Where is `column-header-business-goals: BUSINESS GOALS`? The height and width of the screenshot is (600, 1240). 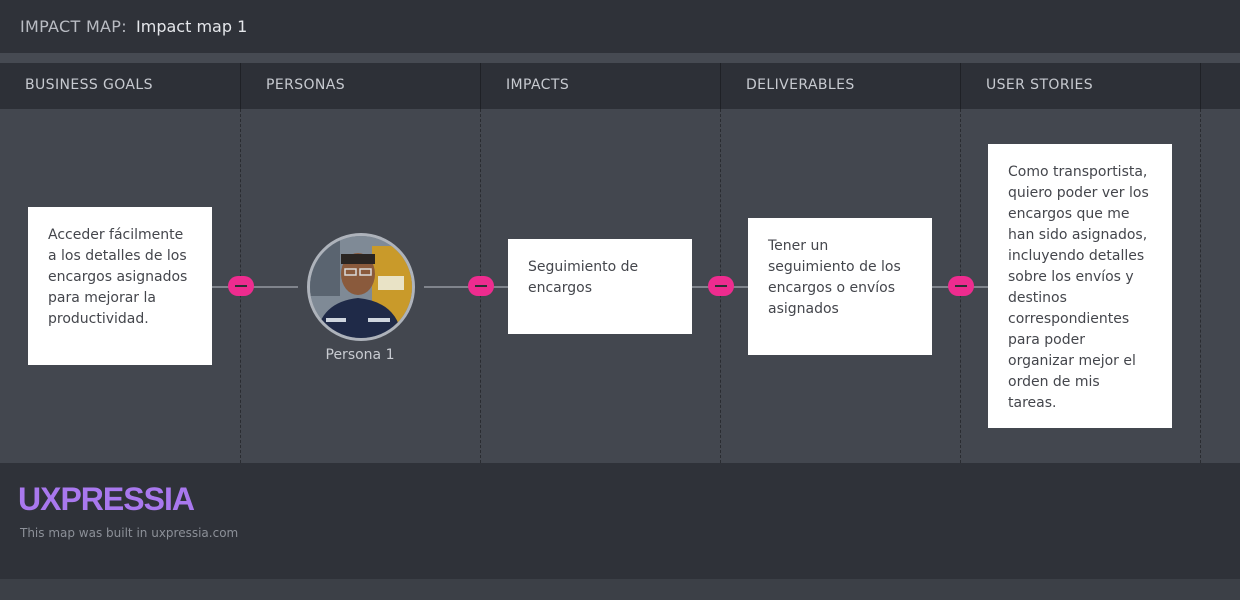
column-header-business-goals: BUSINESS GOALS is located at coordinates (120, 86).